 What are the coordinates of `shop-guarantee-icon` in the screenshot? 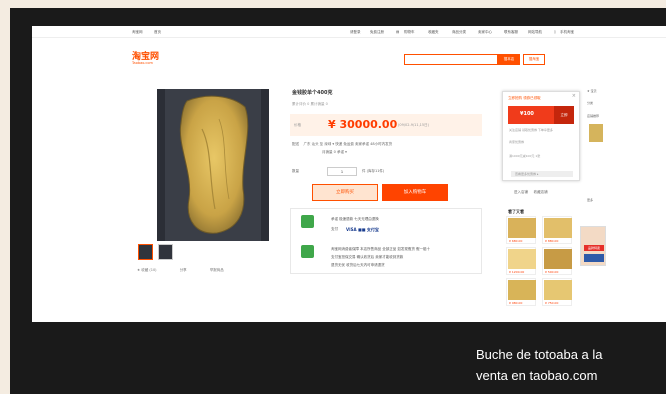 It's located at (307, 251).